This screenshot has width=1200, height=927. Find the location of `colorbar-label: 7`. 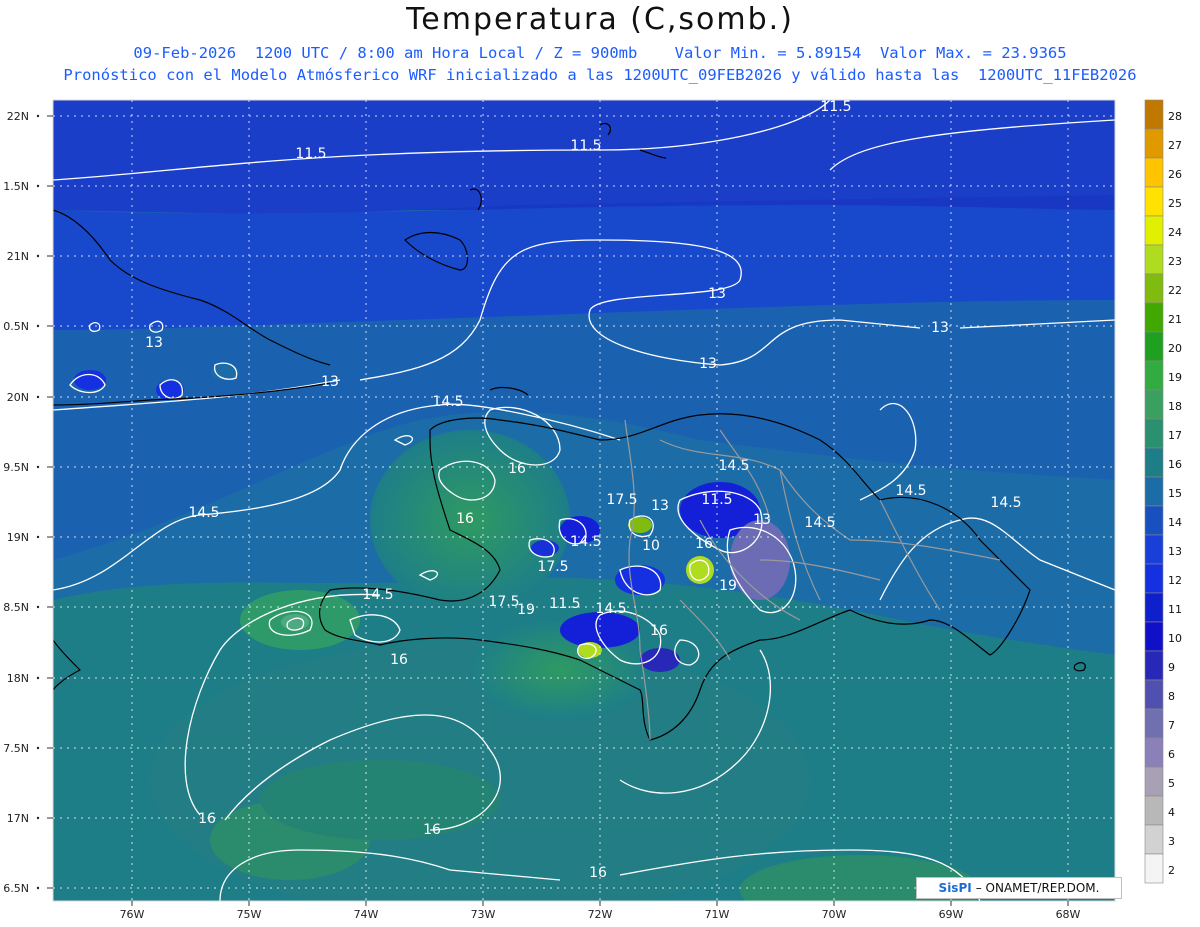

colorbar-label: 7 is located at coordinates (1171, 725).